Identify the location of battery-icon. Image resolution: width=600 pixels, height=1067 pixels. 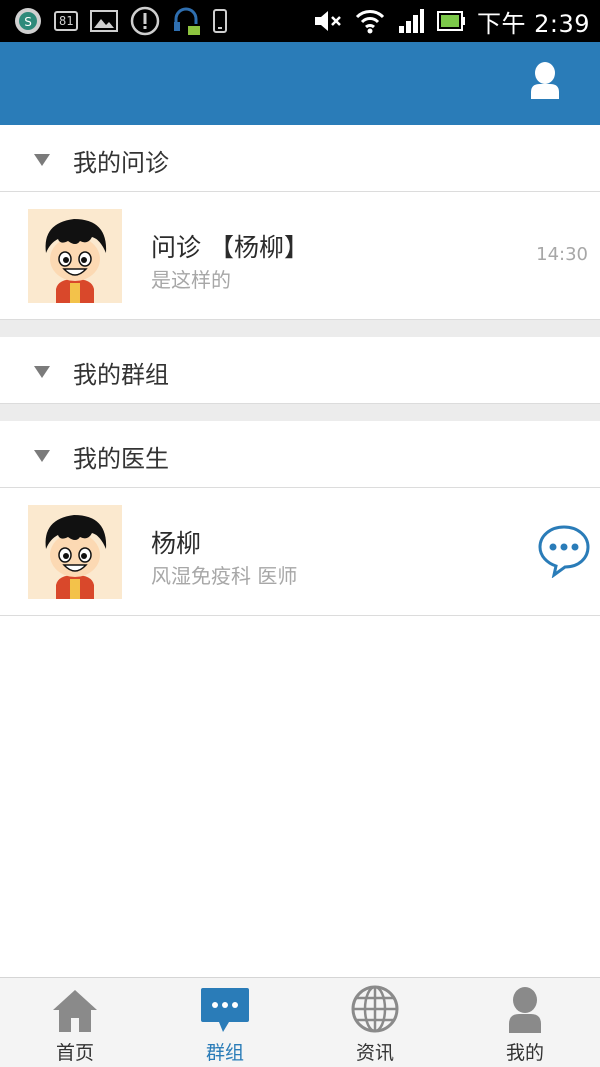
(450, 21).